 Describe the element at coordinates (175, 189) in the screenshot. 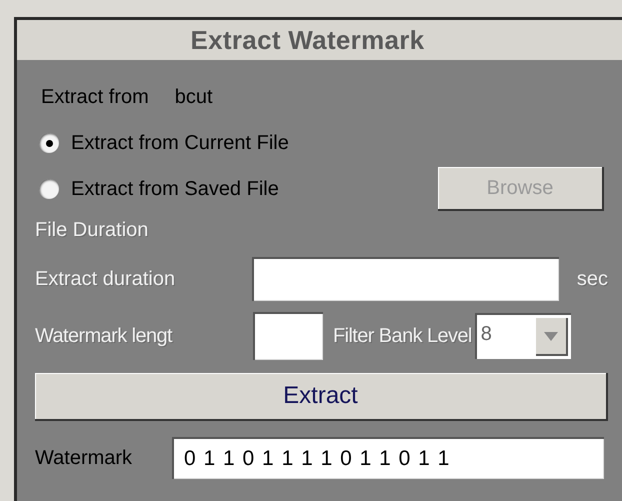

I see `radio-label: Extract from Saved File` at that location.